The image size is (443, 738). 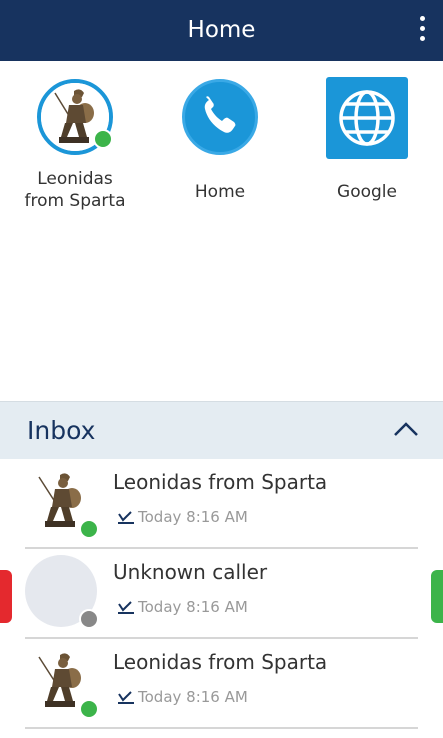 I want to click on avatar-placeholder, so click(x=62, y=592).